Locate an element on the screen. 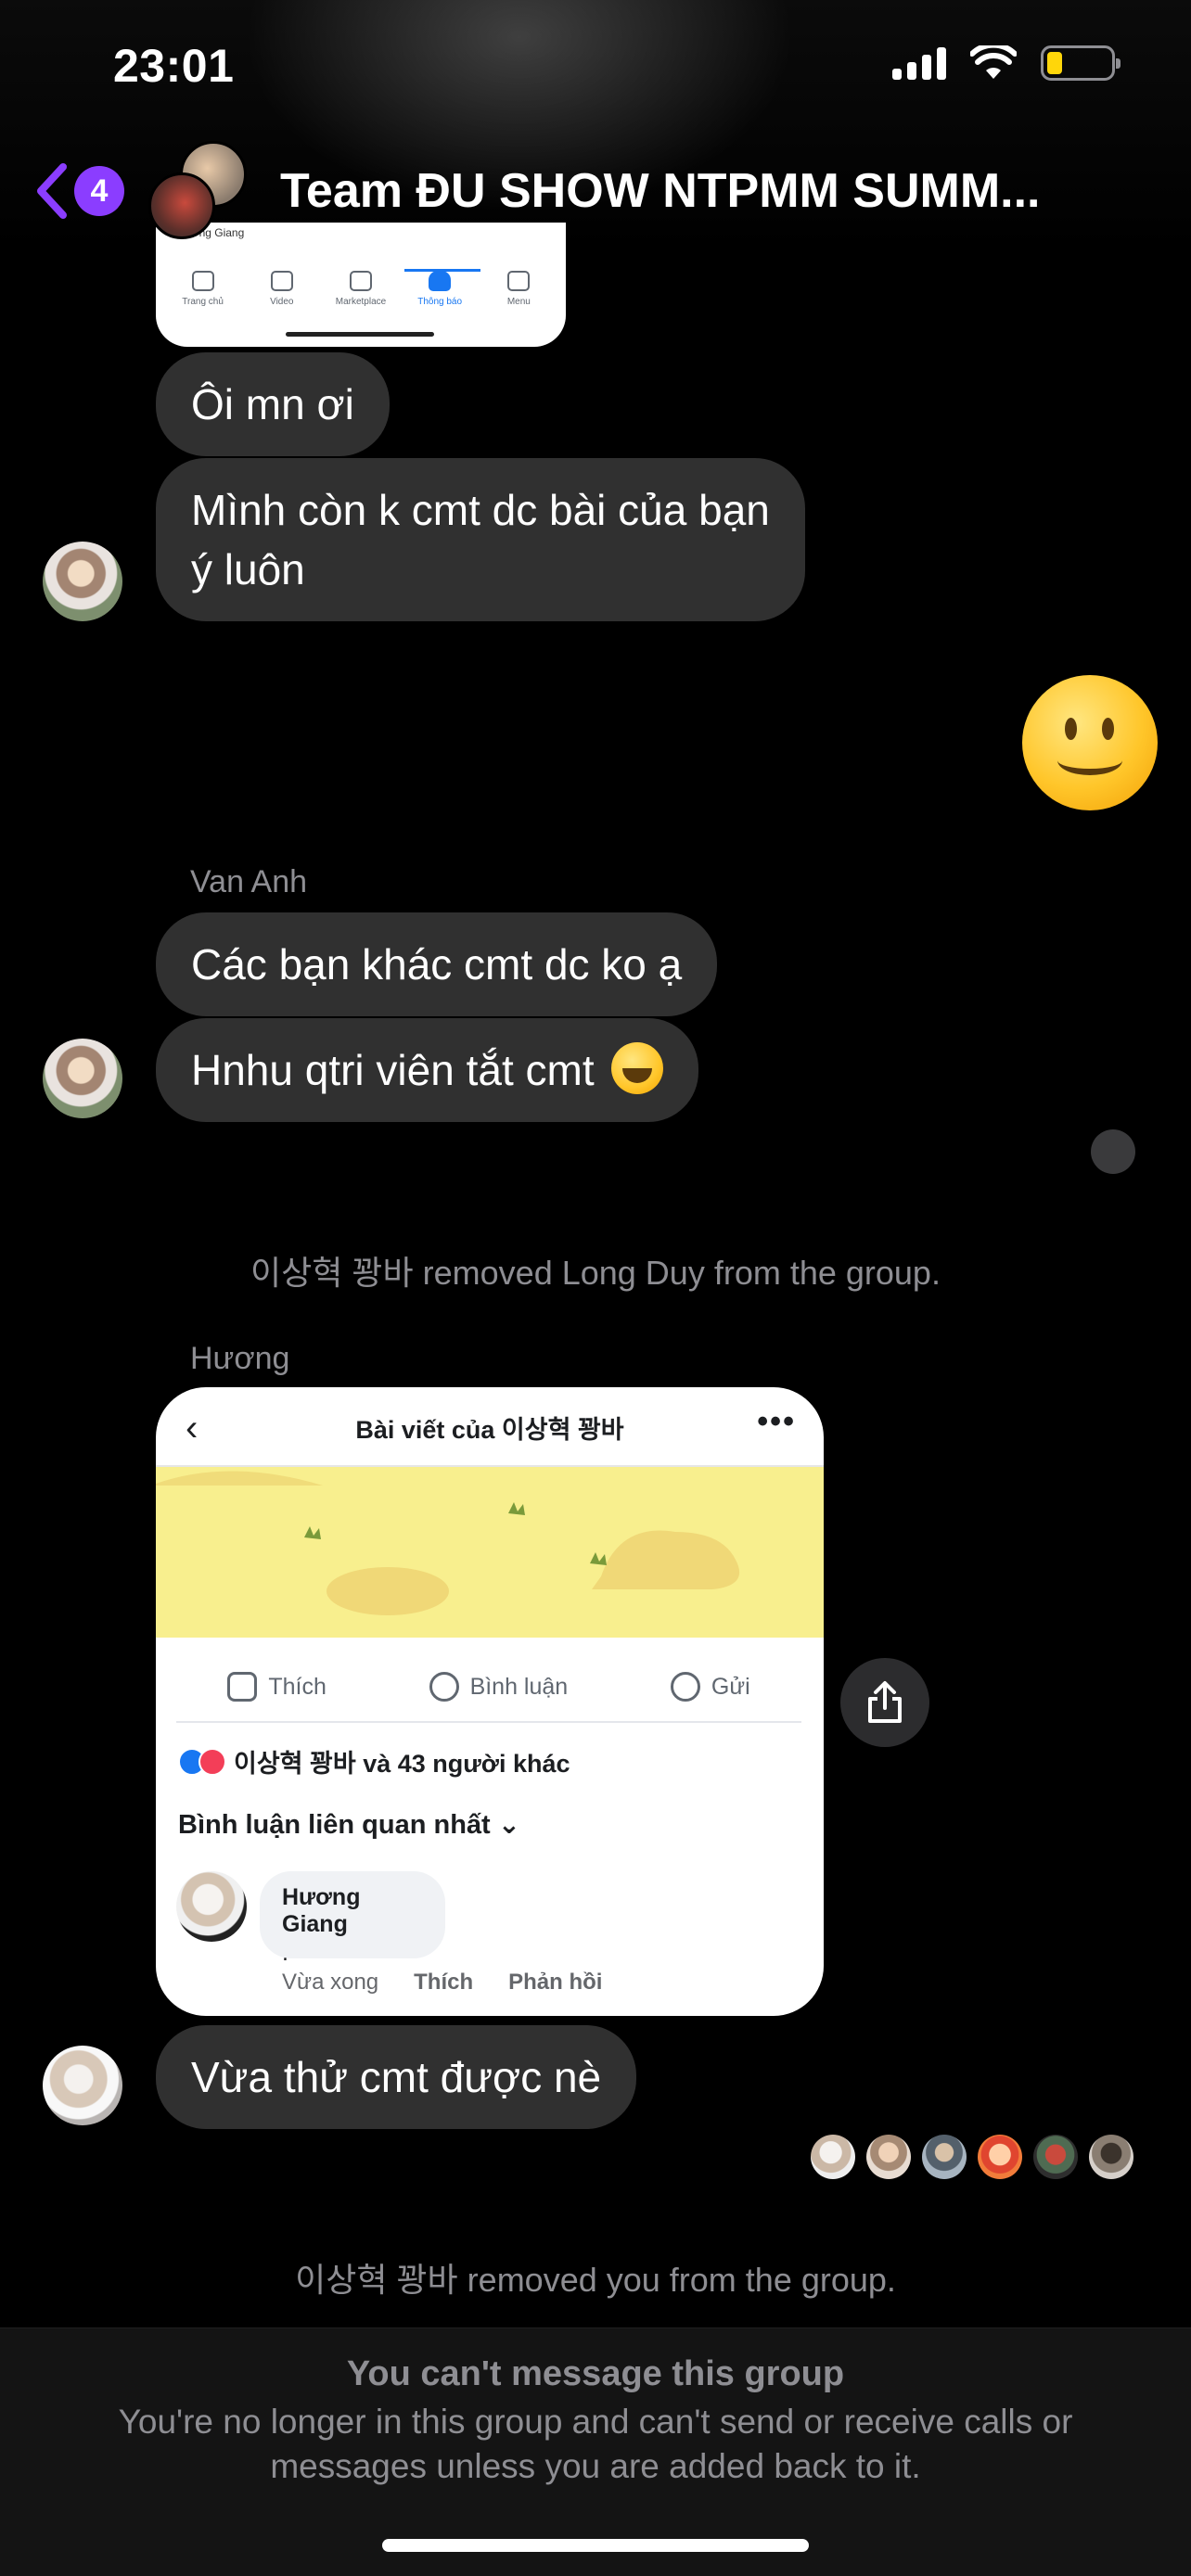  comment-bubble: Hương Giang . is located at coordinates (352, 1918).